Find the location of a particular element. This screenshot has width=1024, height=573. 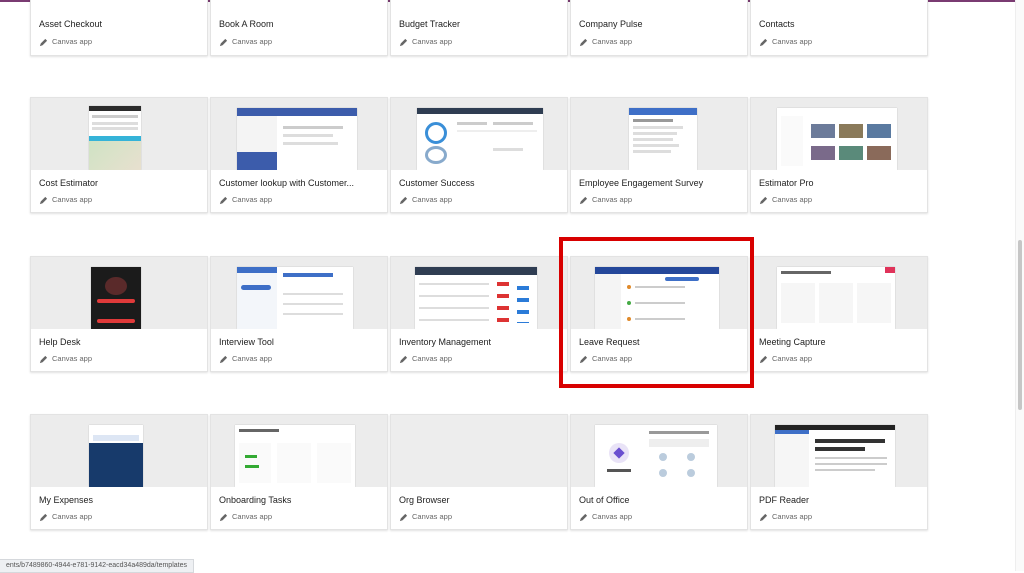

template-card-budget-tracker: Budget Tracker Canvas app is located at coordinates (479, 28).